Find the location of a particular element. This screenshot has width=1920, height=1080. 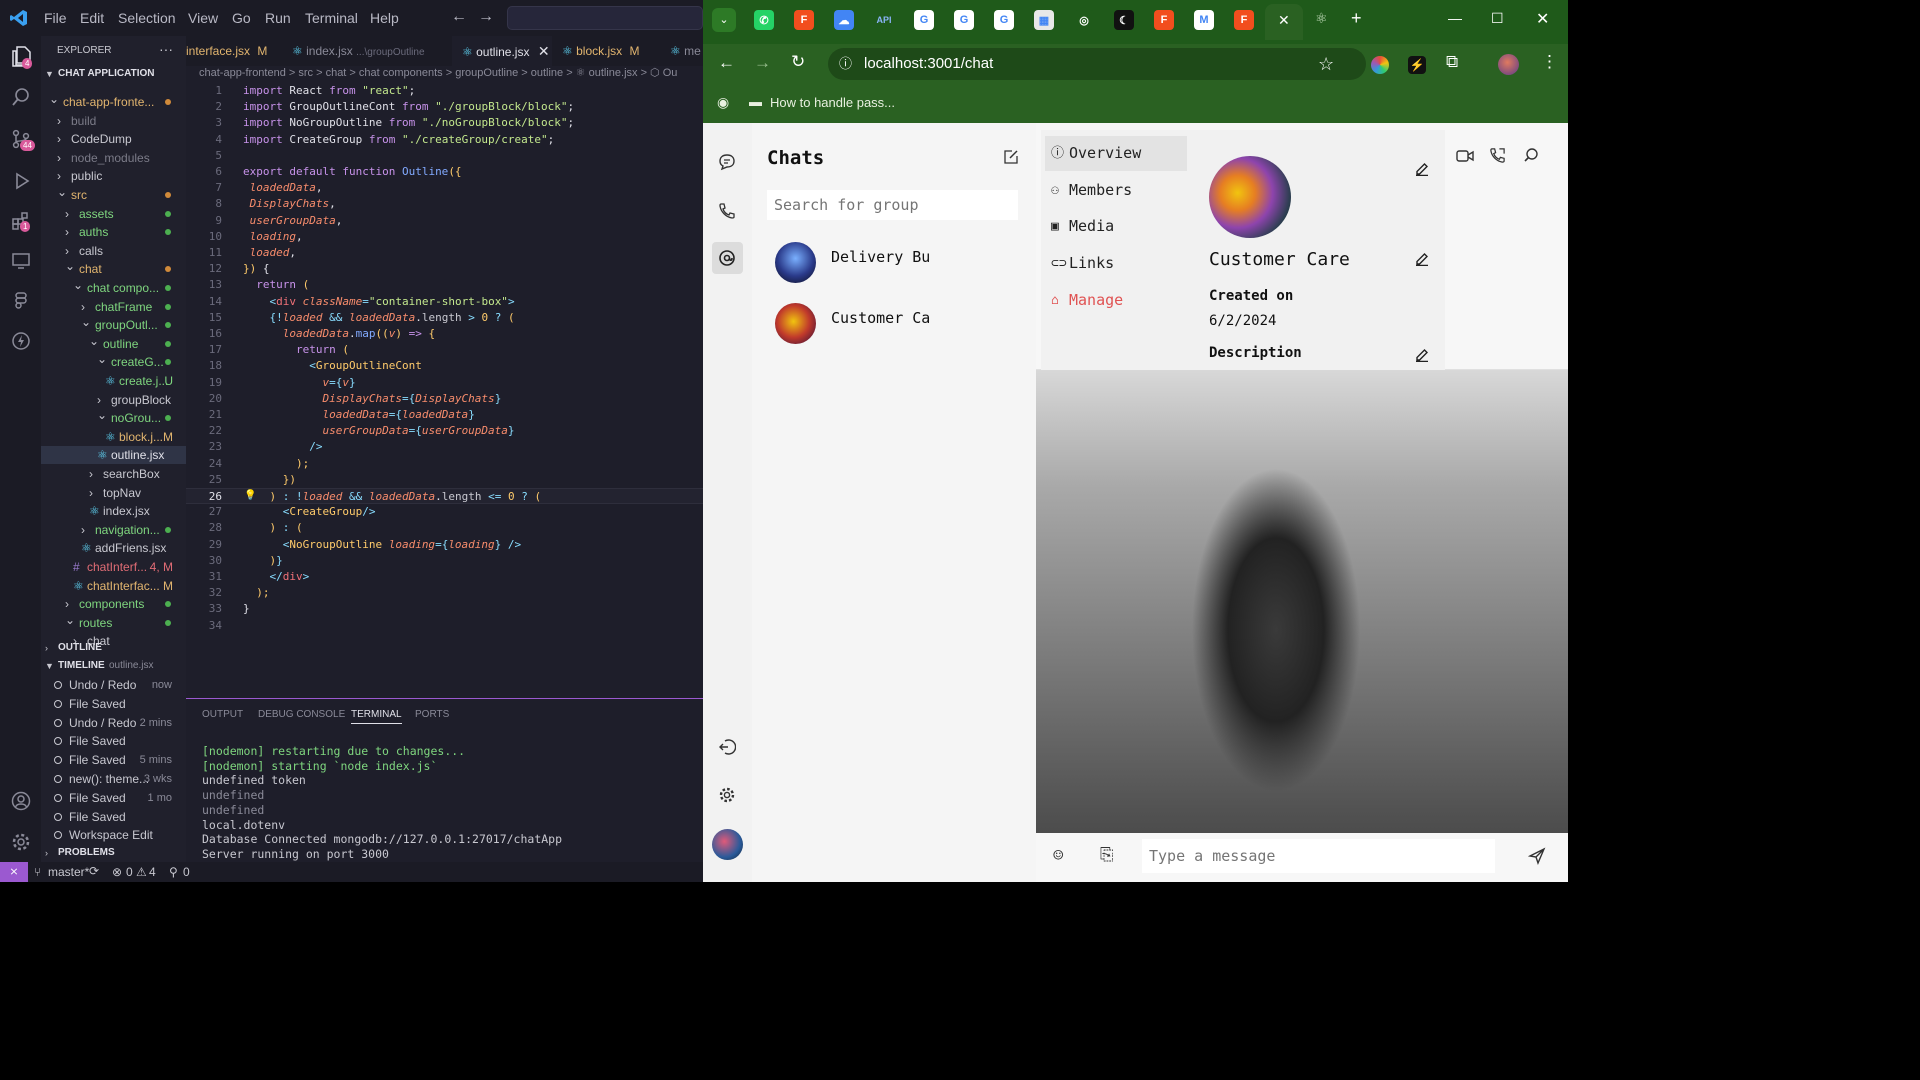

code-line: 23 /> is located at coordinates (444, 447).